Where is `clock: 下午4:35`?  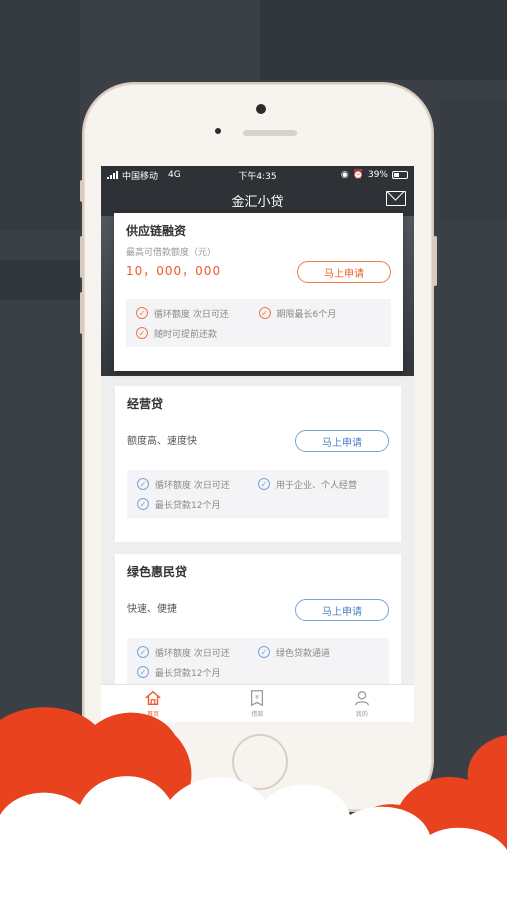 clock: 下午4:35 is located at coordinates (257, 176).